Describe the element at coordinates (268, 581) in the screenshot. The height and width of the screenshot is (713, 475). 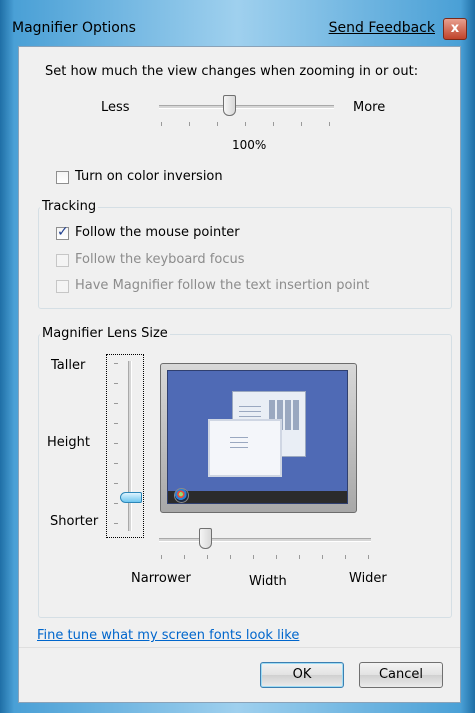
I see `width-label: Width` at that location.